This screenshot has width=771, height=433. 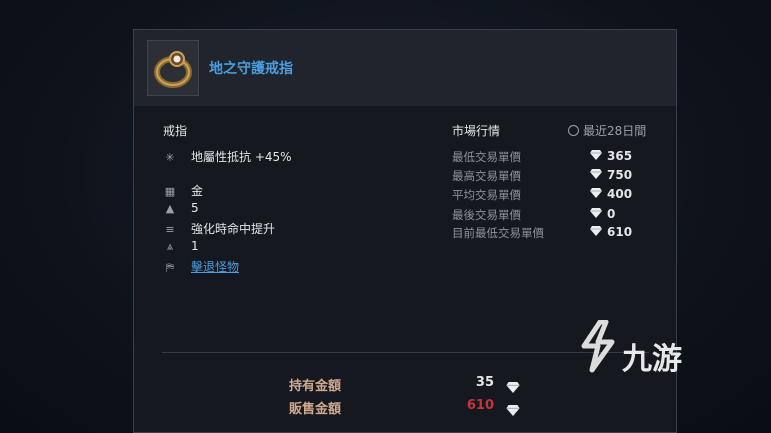 I want to click on stat-row-source: ⛿ 擊退怪物, so click(x=201, y=266).